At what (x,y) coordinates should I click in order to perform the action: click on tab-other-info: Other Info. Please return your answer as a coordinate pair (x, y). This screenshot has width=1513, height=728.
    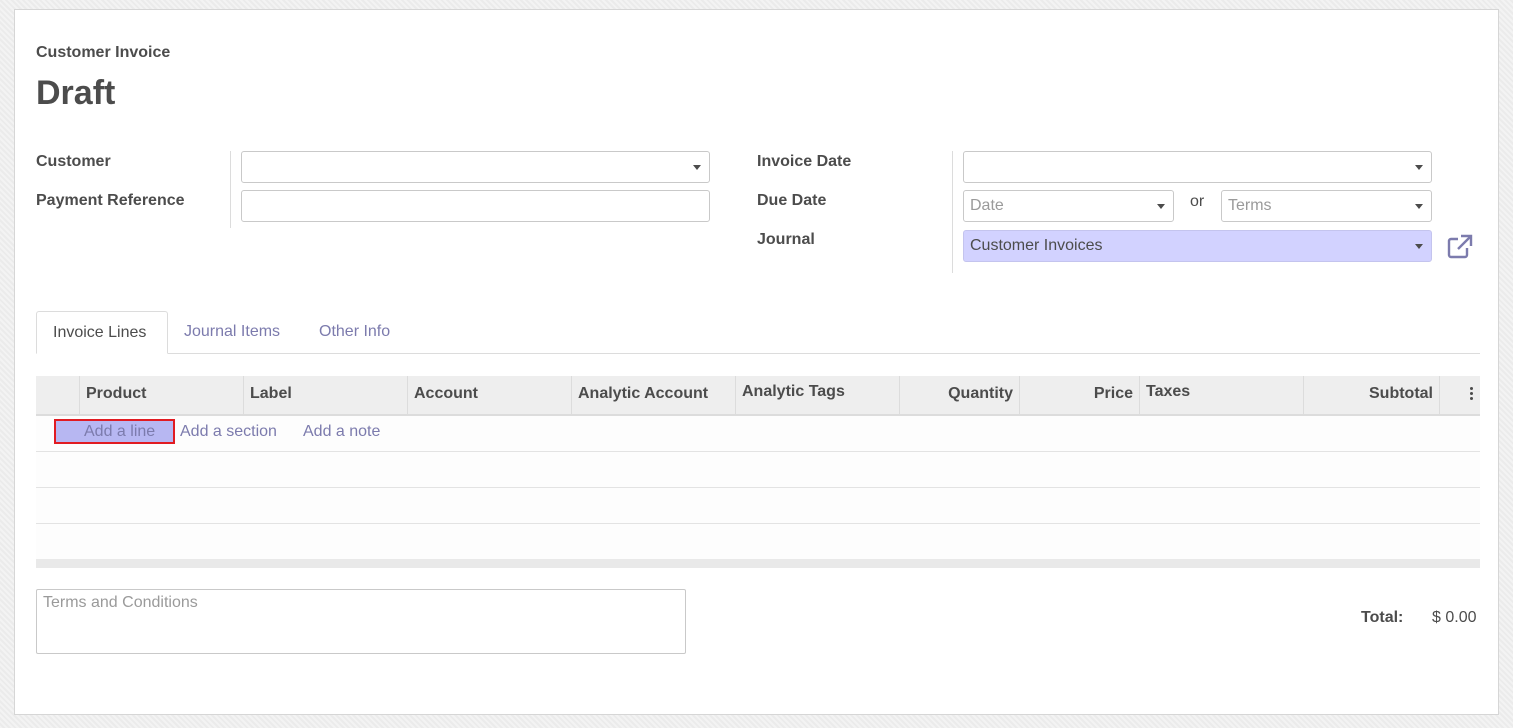
    Looking at the image, I should click on (354, 332).